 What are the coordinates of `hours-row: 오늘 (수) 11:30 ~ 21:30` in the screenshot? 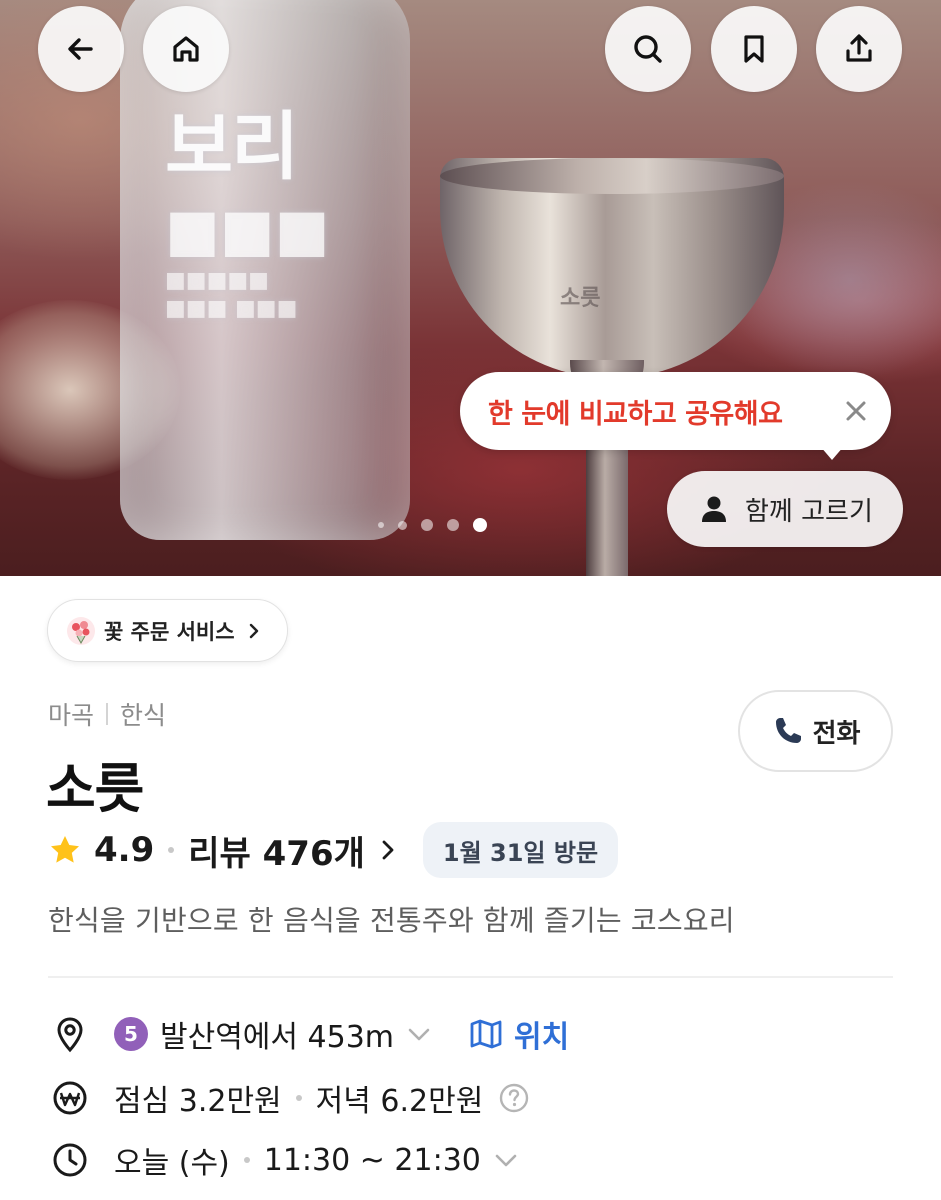 It's located at (284, 1160).